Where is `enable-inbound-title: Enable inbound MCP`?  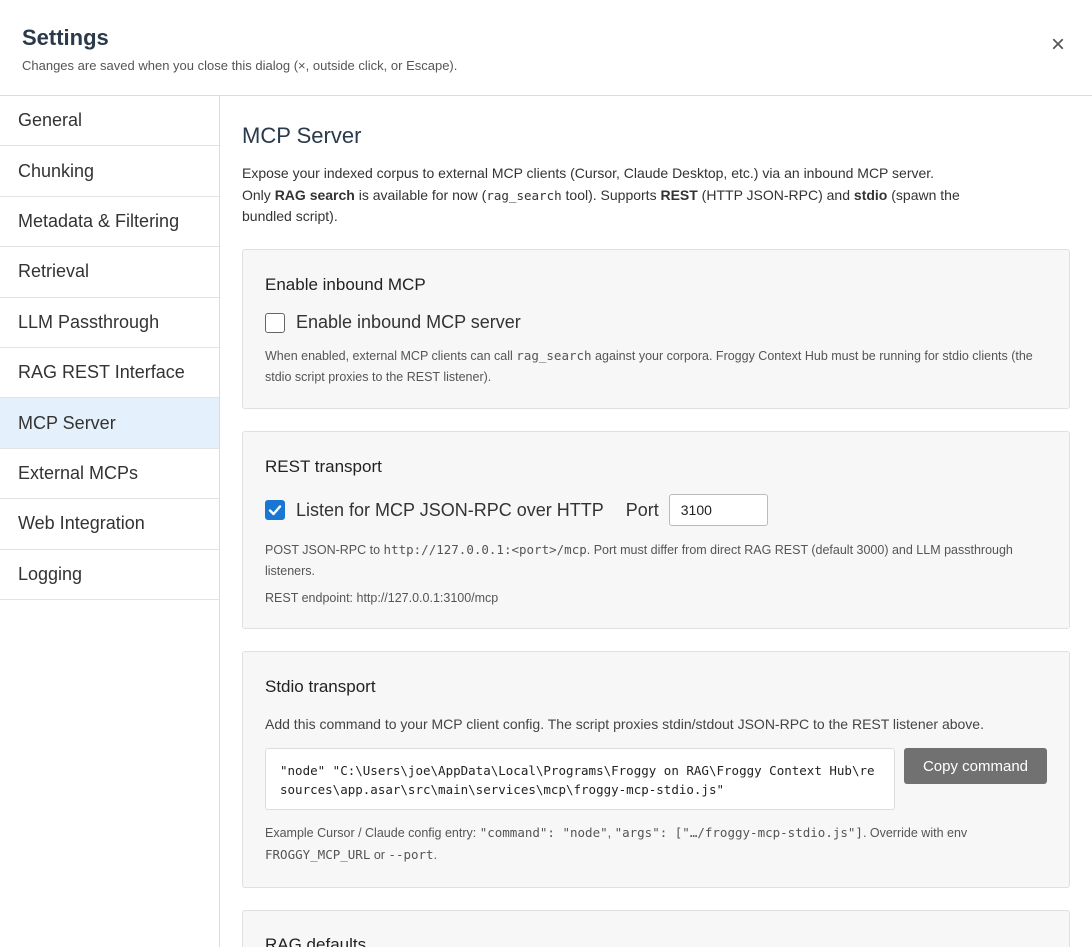 enable-inbound-title: Enable inbound MCP is located at coordinates (345, 284).